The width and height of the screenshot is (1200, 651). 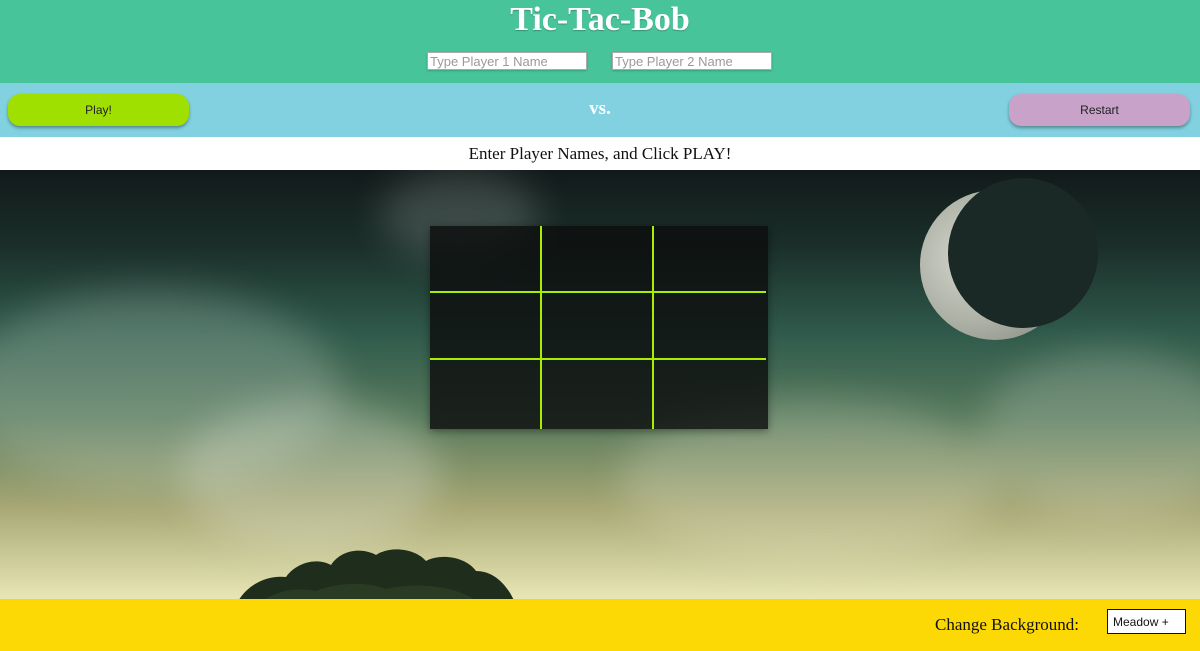 I want to click on controls-bar: Play! vs. Restart, so click(x=600, y=110).